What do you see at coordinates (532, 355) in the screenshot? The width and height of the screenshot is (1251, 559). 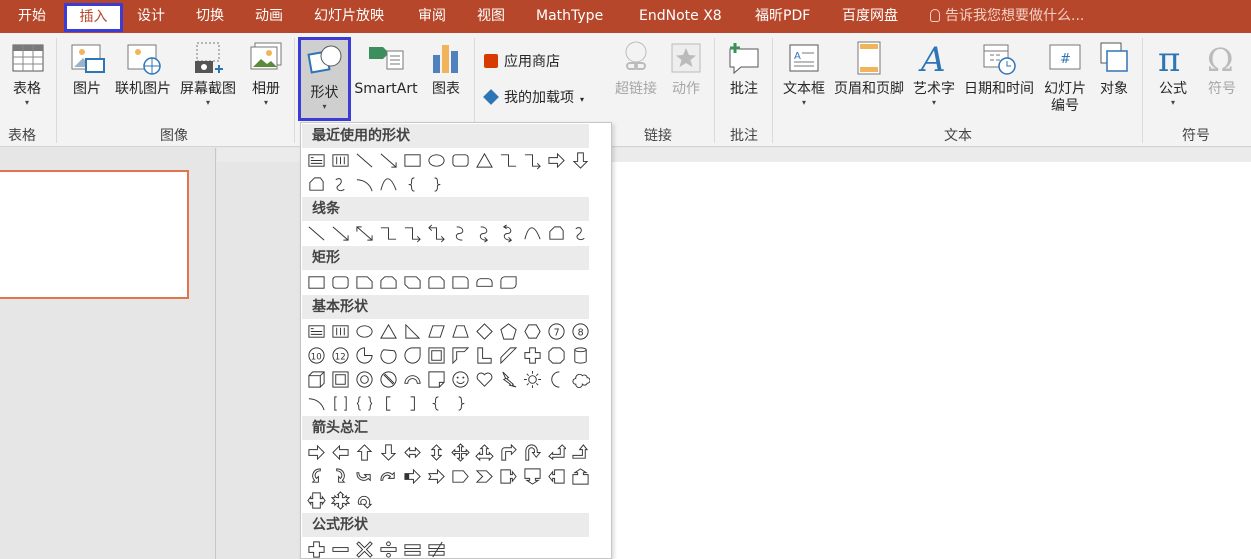 I see `plus-shape` at bounding box center [532, 355].